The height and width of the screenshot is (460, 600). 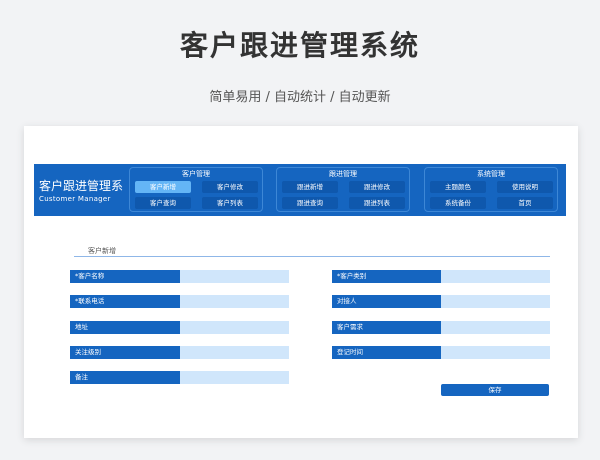 What do you see at coordinates (125, 377) in the screenshot?
I see `label-note: 备注` at bounding box center [125, 377].